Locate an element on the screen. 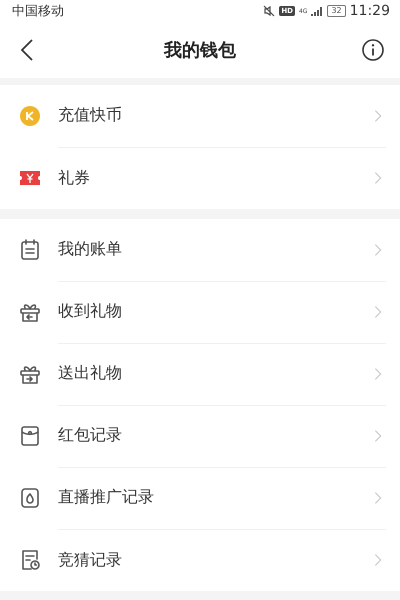 Image resolution: width=400 pixels, height=600 pixels. calendar-icon is located at coordinates (30, 250).